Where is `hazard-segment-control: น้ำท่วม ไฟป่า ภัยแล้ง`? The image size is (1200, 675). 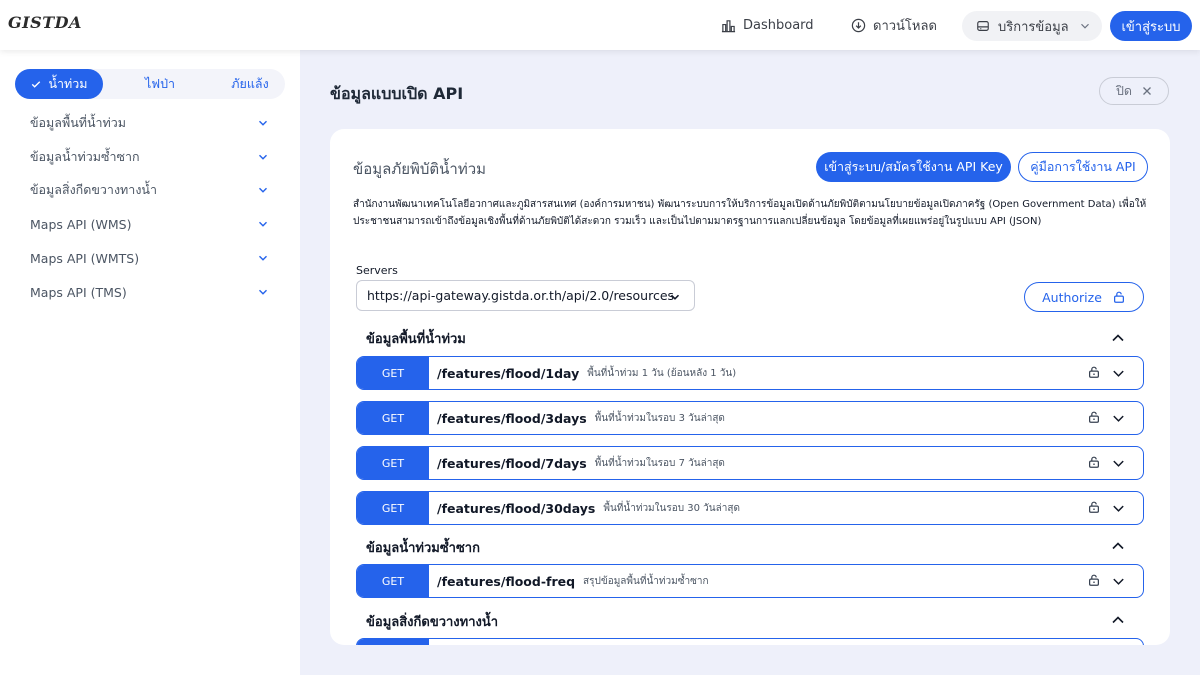
hazard-segment-control: น้ำท่วม ไฟป่า ภัยแล้ง is located at coordinates (150, 84).